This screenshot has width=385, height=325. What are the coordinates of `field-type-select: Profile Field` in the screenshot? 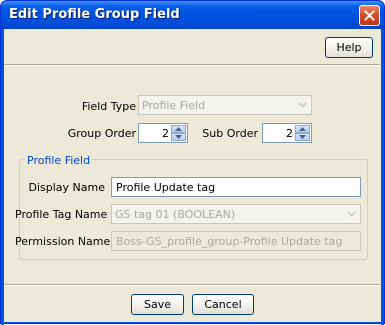 It's located at (225, 105).